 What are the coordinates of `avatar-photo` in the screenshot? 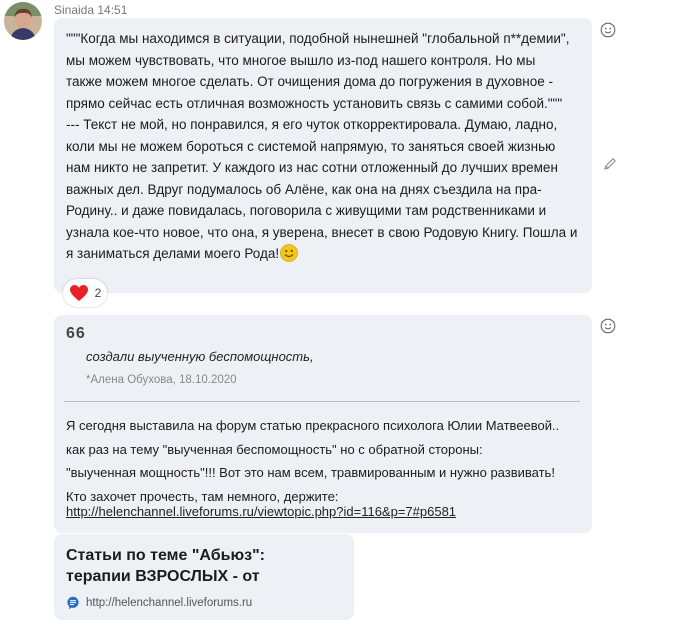 It's located at (23, 21).